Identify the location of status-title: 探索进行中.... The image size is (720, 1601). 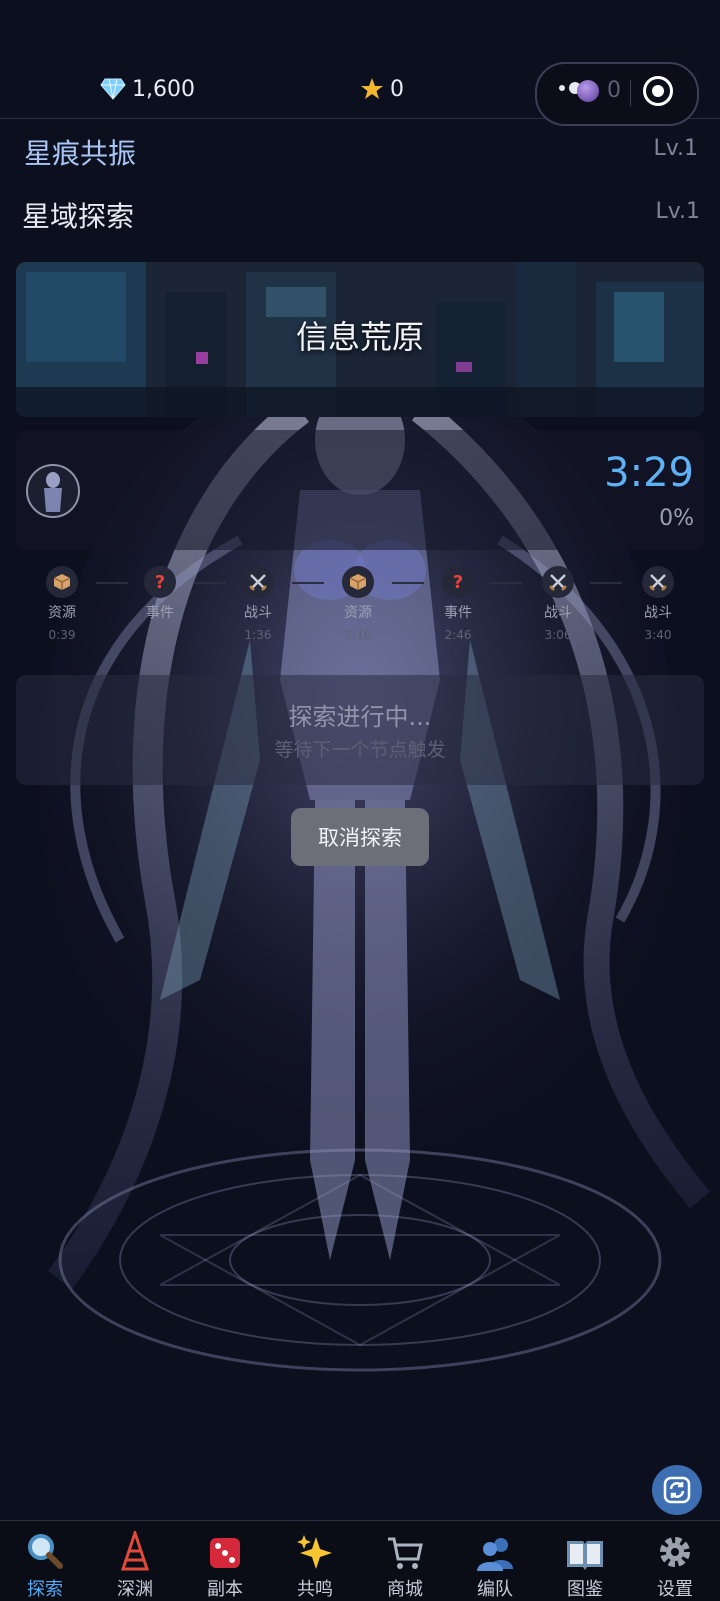
(360, 717).